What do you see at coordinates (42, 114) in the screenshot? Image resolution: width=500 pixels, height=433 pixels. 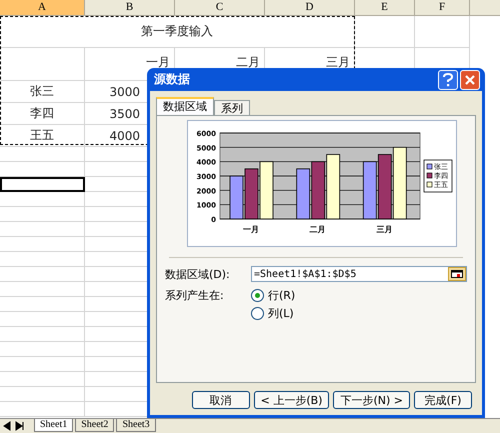 I see `table-cell: 李四` at bounding box center [42, 114].